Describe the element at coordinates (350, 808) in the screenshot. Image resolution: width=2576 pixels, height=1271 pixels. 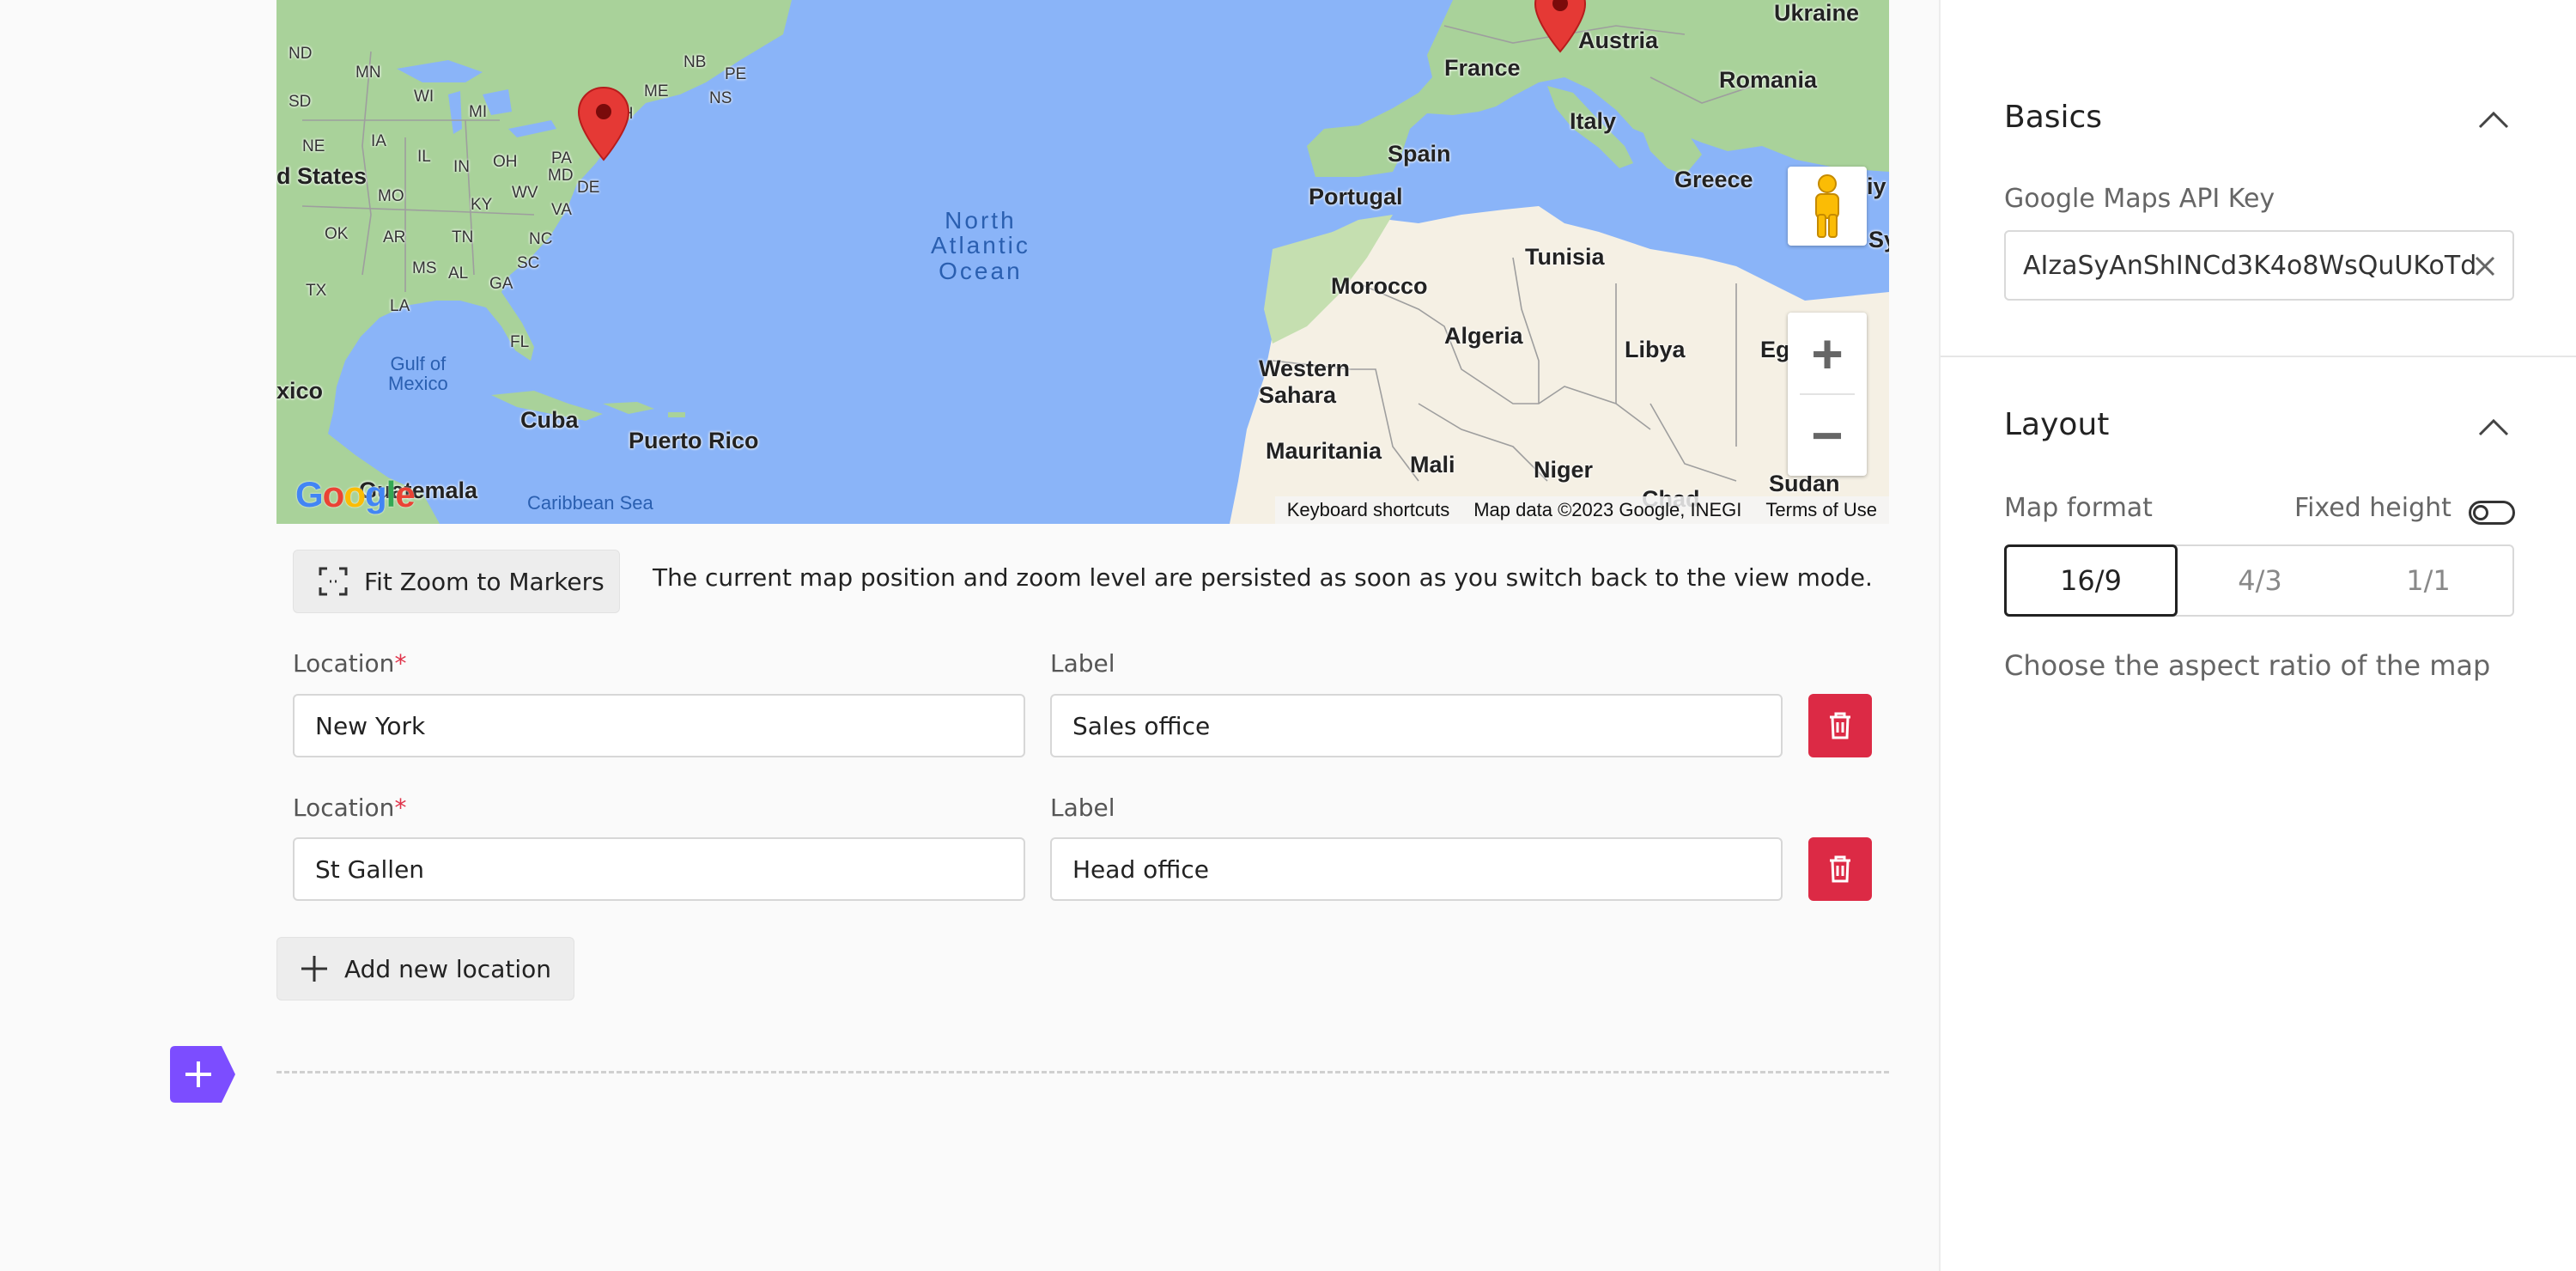
I see `location-2-label: Location*` at that location.